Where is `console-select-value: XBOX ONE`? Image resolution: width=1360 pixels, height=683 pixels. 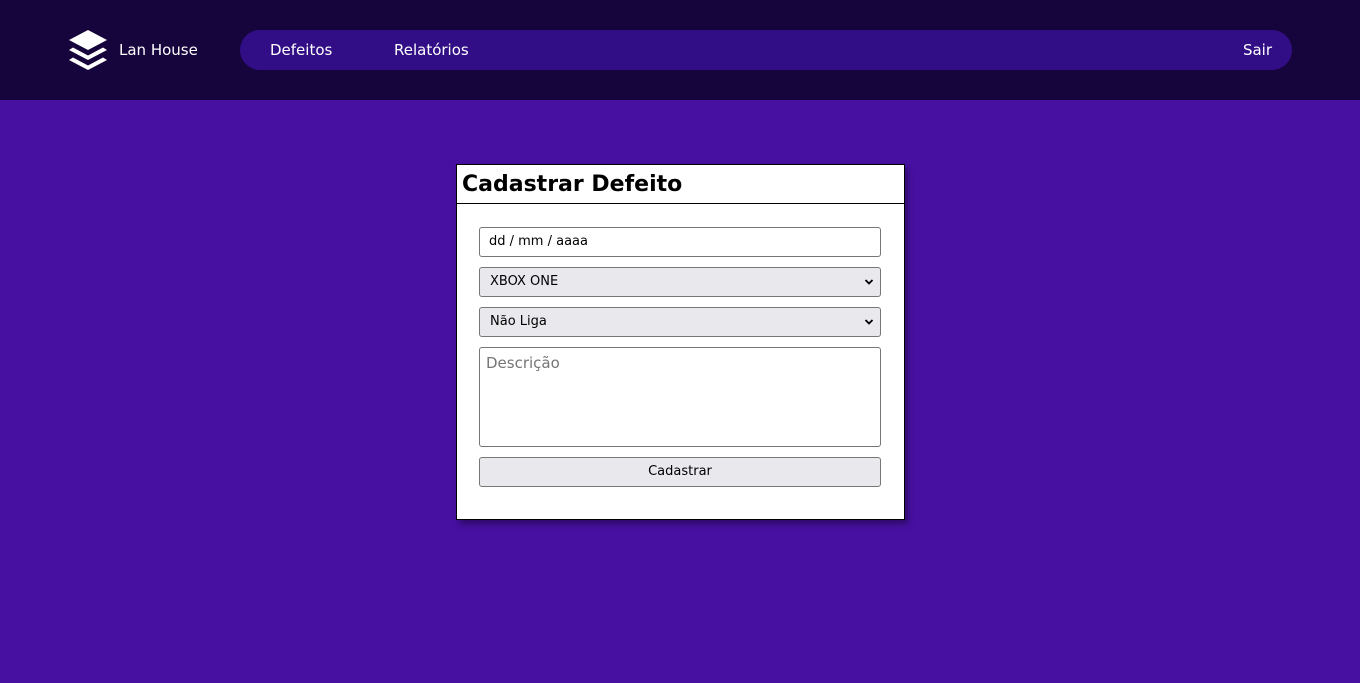 console-select-value: XBOX ONE is located at coordinates (524, 281).